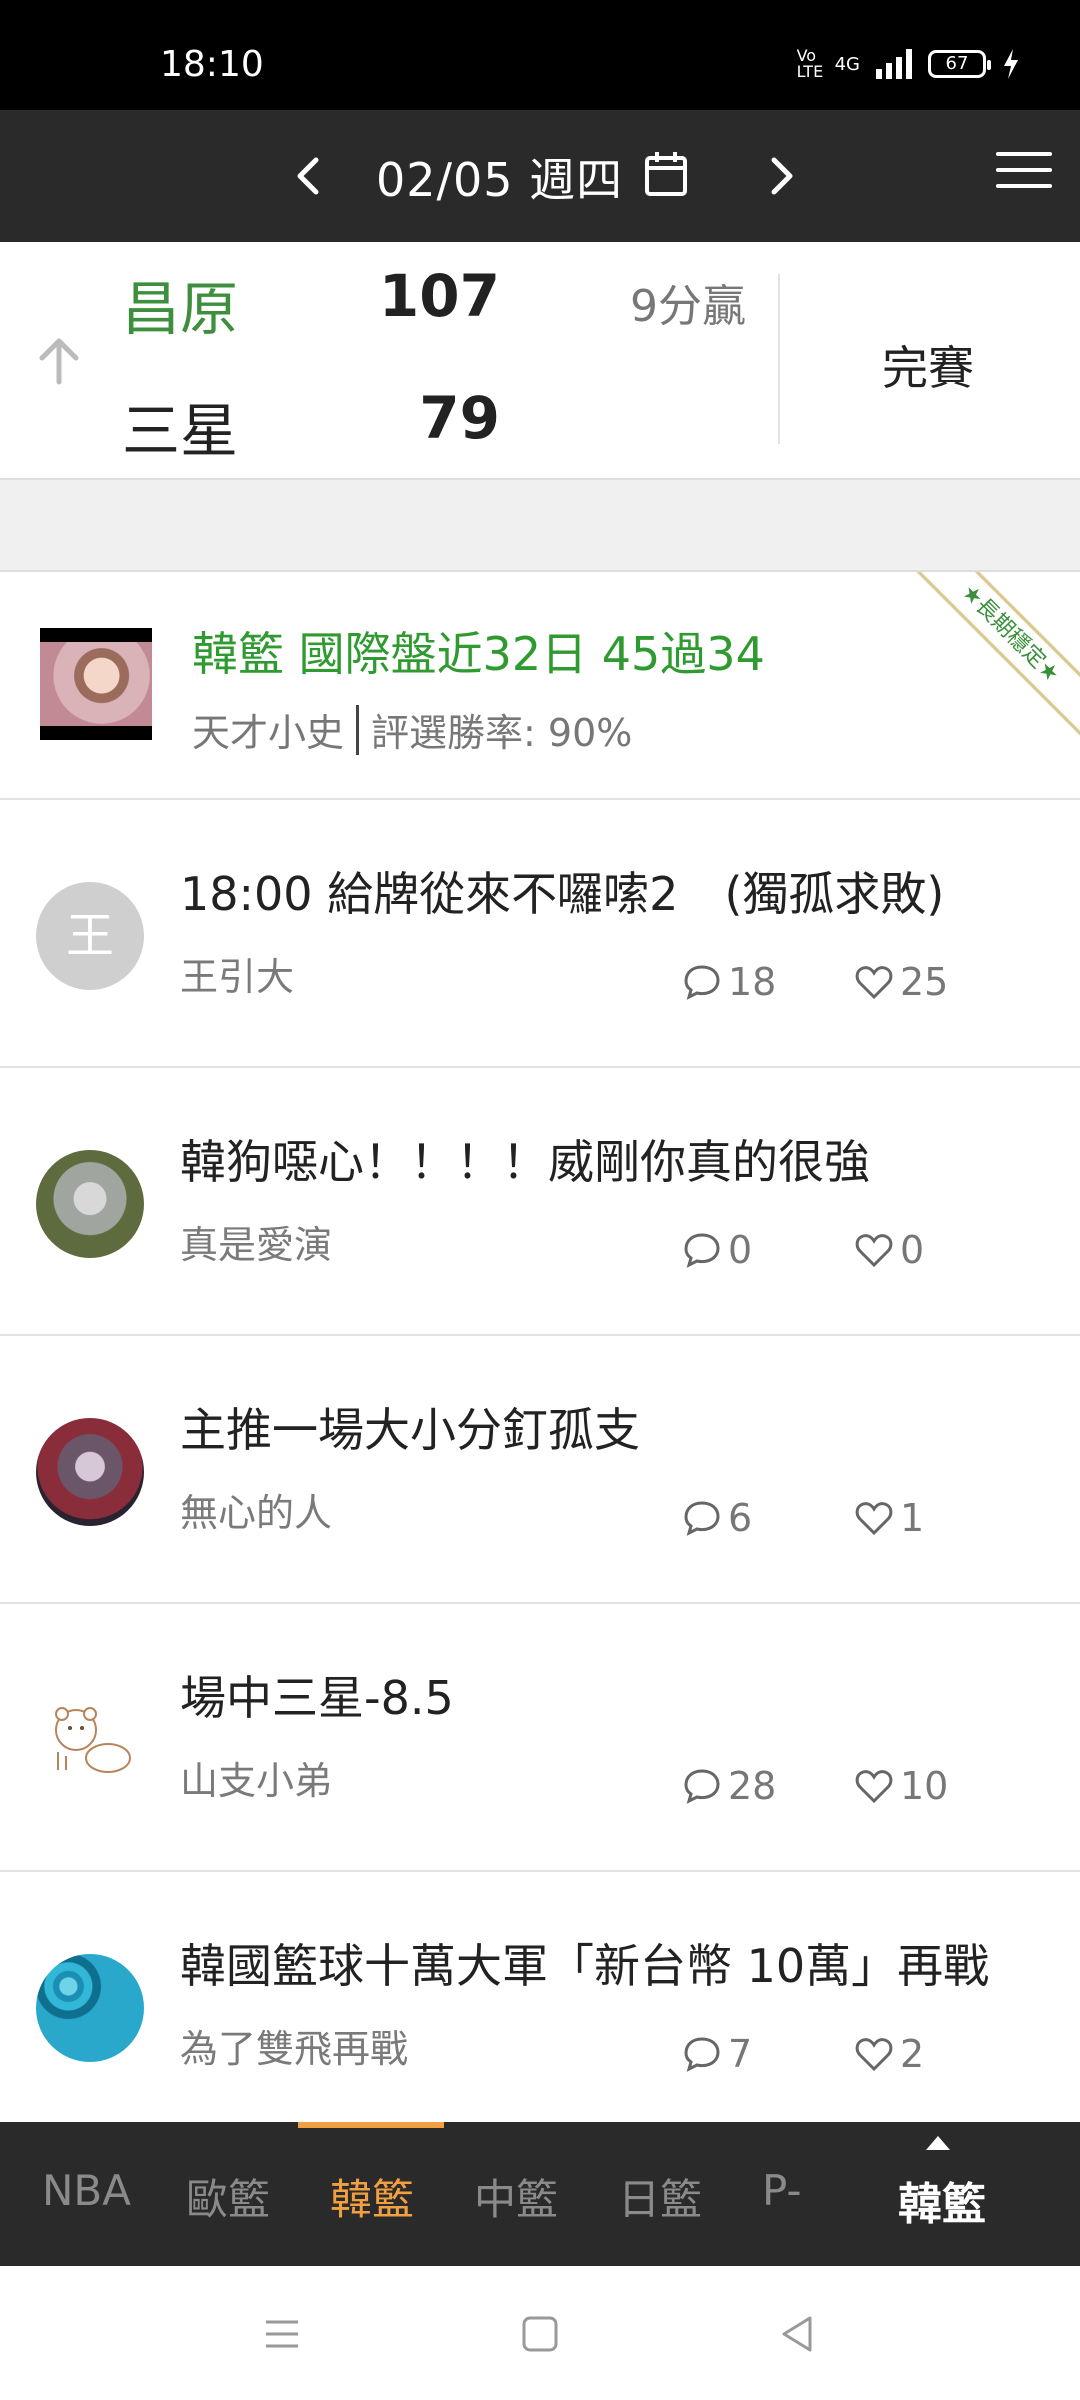 The height and width of the screenshot is (2400, 1080). What do you see at coordinates (212, 64) in the screenshot?
I see `status-time: 18:10` at bounding box center [212, 64].